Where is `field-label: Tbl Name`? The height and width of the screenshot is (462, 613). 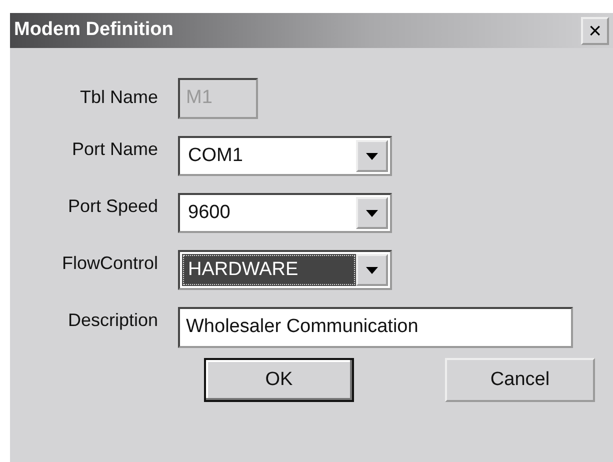 field-label: Tbl Name is located at coordinates (118, 97).